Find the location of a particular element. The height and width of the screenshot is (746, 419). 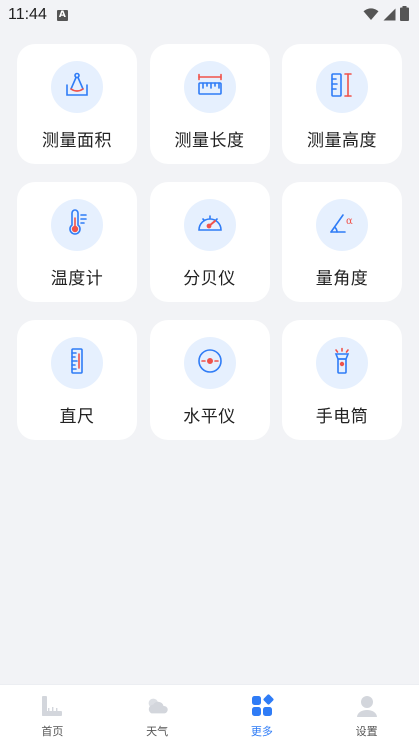

decibel-meter-icon is located at coordinates (210, 225).